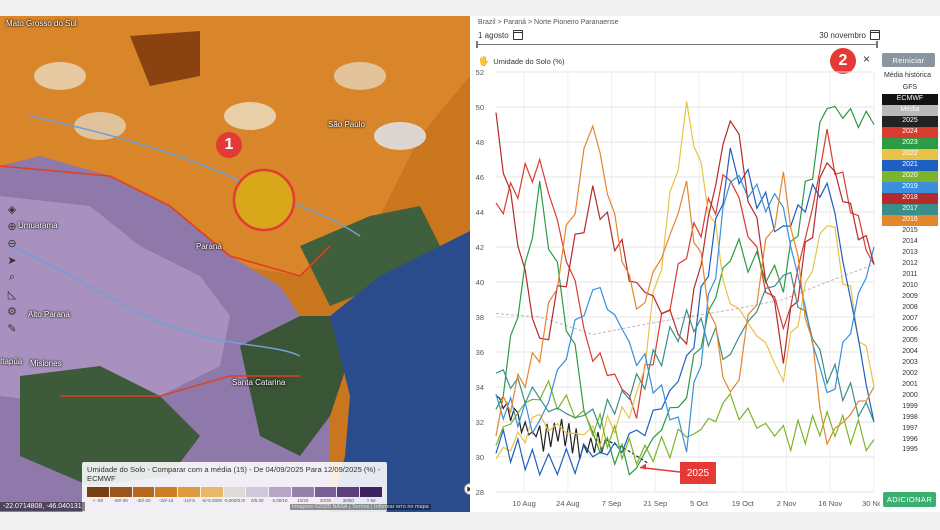 The width and height of the screenshot is (940, 530). Describe the element at coordinates (849, 35) in the screenshot. I see `date-to: 30 novembro` at that location.